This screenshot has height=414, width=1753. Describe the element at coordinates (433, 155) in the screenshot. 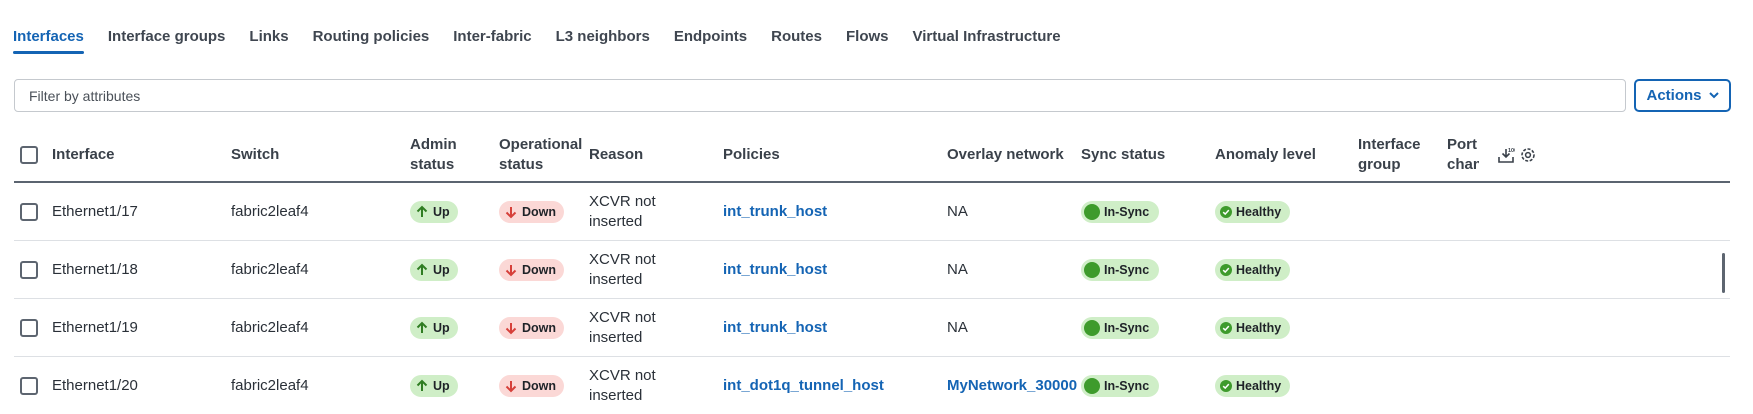

I see `col-admin-status: Admin status` at that location.